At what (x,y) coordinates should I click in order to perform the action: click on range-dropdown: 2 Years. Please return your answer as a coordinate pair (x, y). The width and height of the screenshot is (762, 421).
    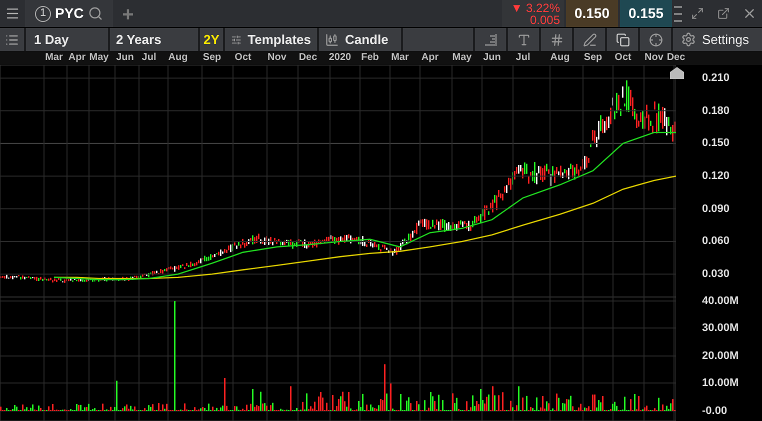
    Looking at the image, I should click on (154, 39).